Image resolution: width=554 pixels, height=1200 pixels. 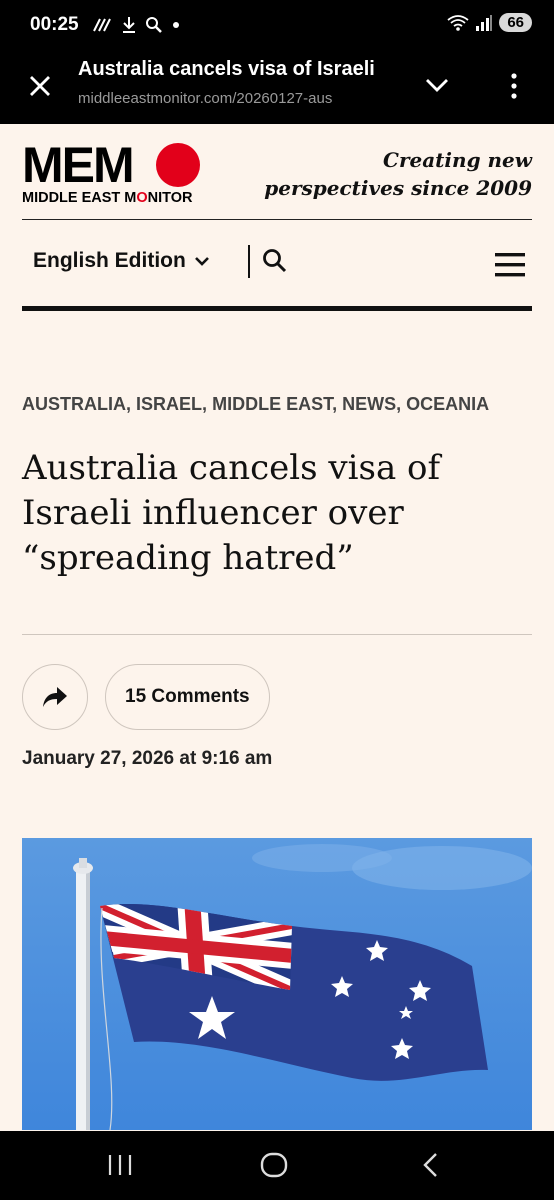 What do you see at coordinates (169, 404) in the screenshot?
I see `category-link: ISRAEL` at bounding box center [169, 404].